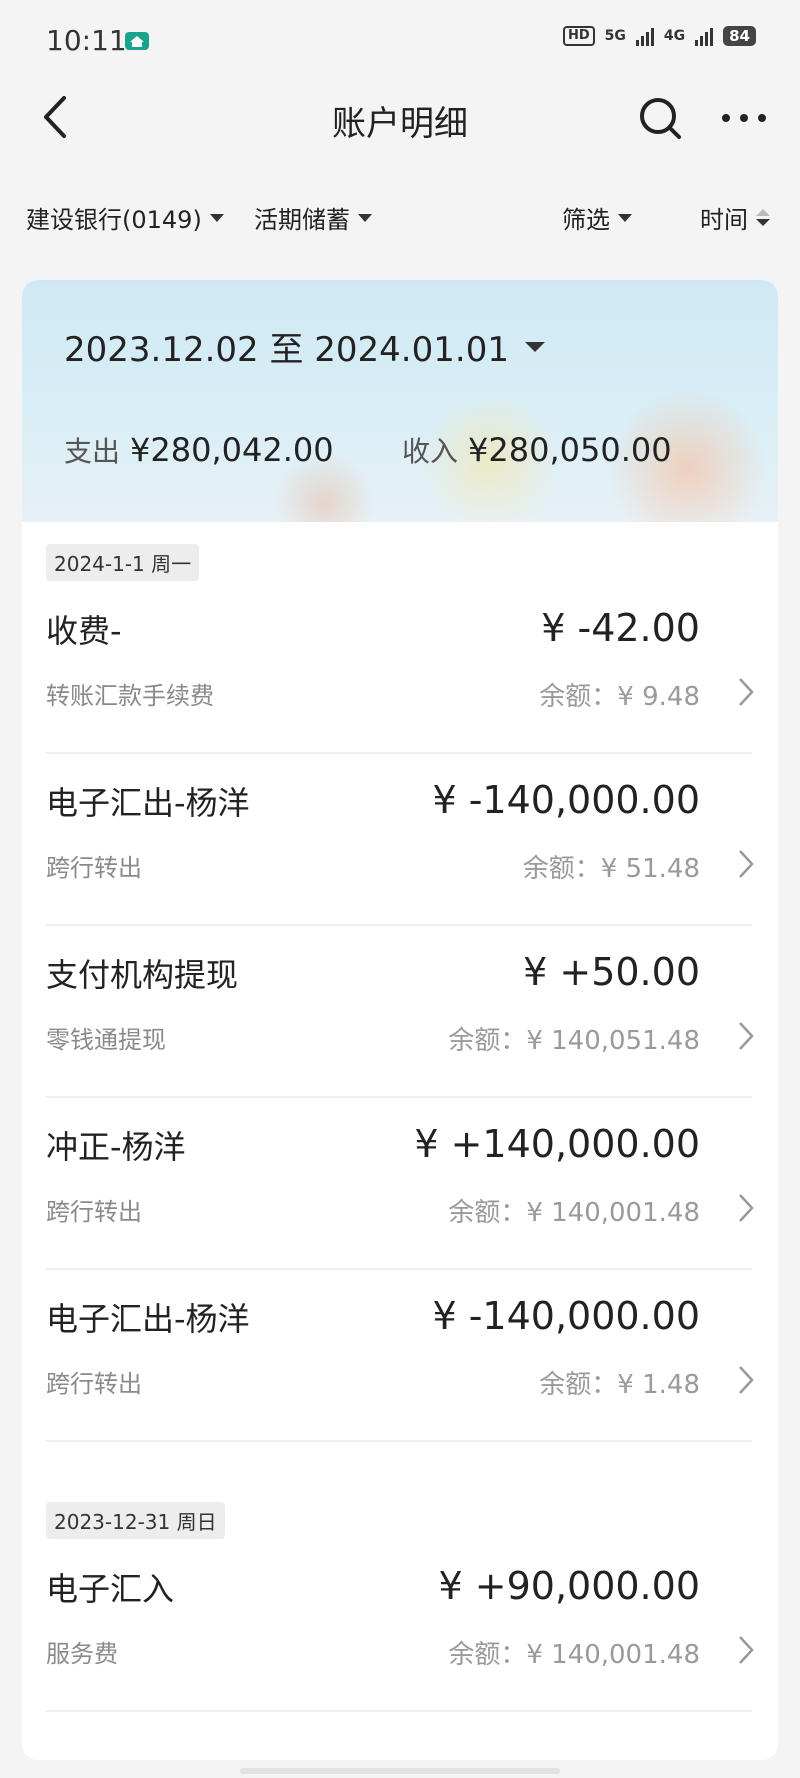 The width and height of the screenshot is (800, 1778). Describe the element at coordinates (644, 36) in the screenshot. I see `signal-5g-icon` at that location.